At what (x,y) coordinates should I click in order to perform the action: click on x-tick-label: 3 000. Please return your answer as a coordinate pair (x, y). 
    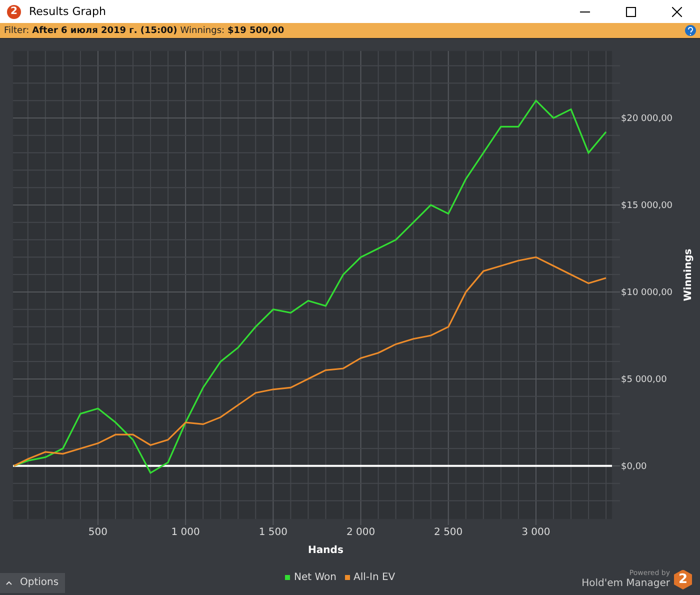
    Looking at the image, I should click on (536, 532).